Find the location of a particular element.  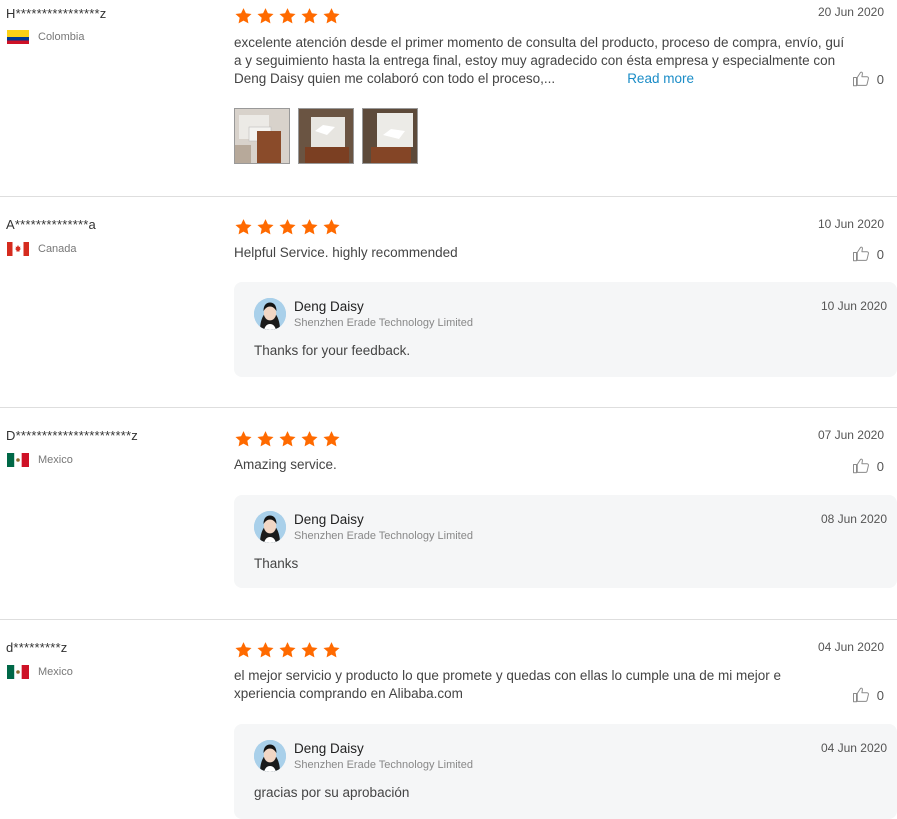

buyer-country: Canada is located at coordinates (42, 249).